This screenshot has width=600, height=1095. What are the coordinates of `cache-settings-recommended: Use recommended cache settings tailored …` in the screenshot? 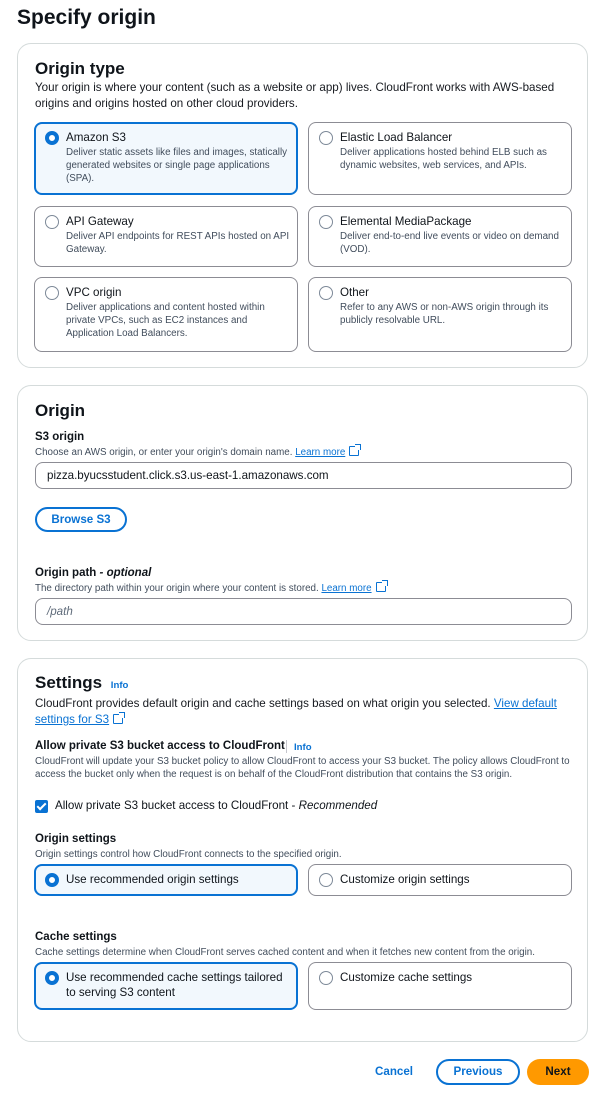 It's located at (166, 986).